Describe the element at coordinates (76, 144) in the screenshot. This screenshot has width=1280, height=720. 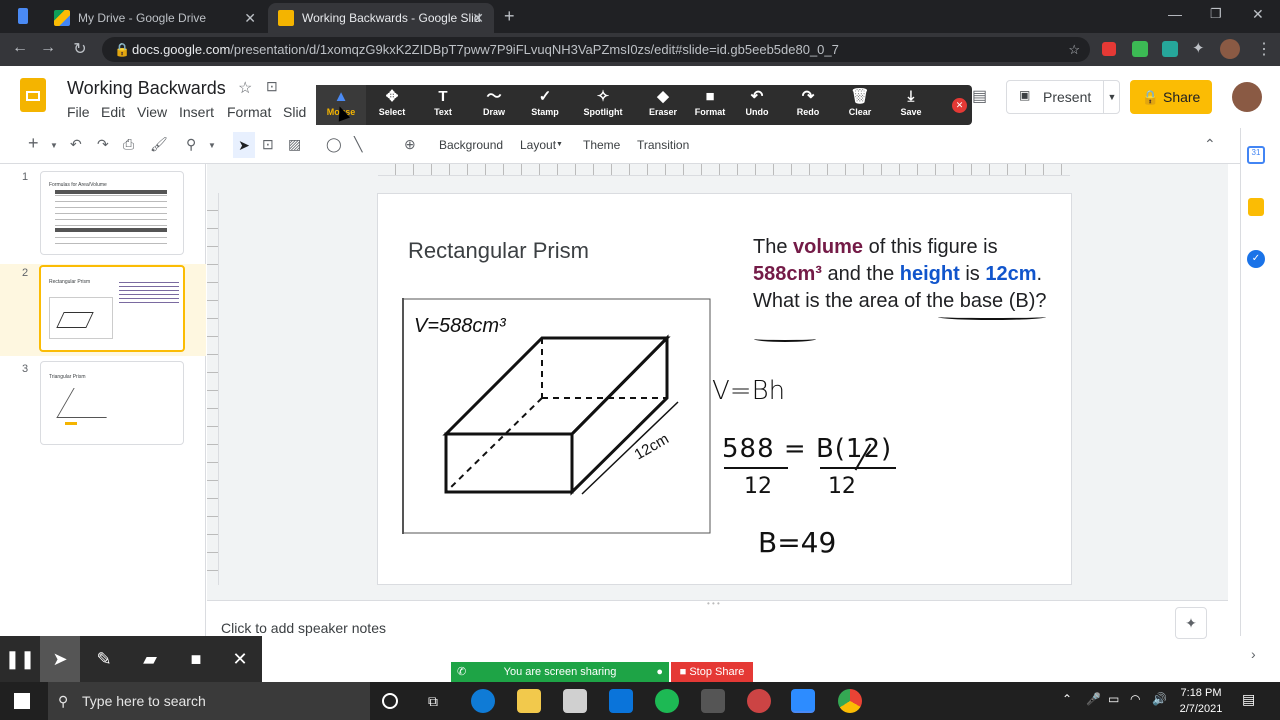
I see `undo-icon: ↶` at that location.